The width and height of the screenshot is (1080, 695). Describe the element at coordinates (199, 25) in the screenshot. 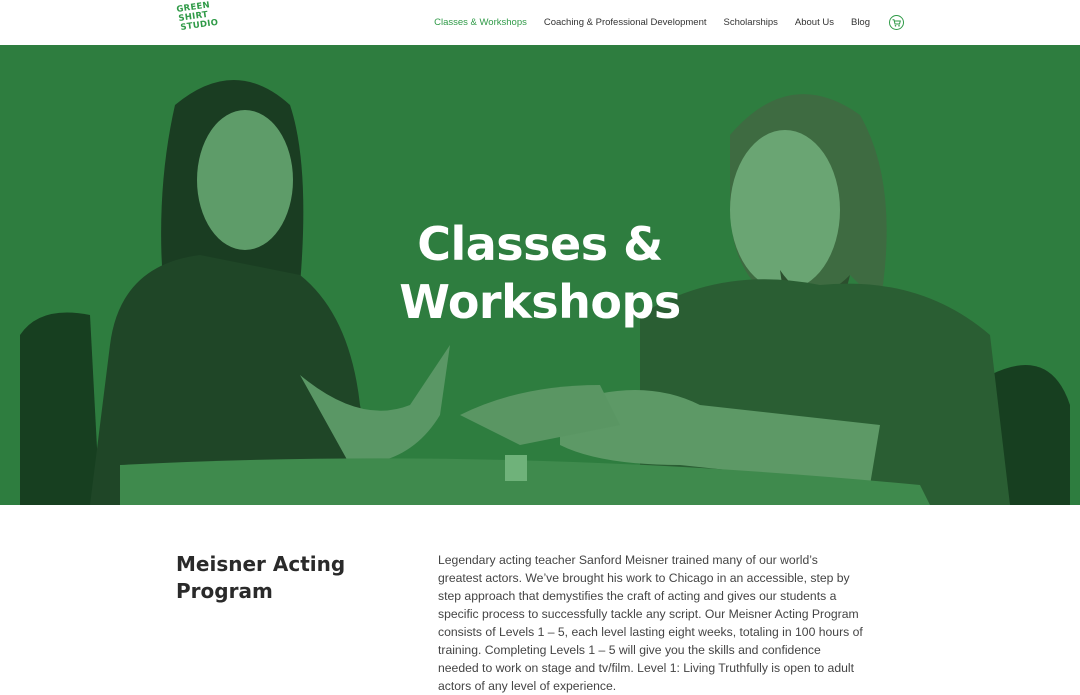

I see `logo-line-3: STUDIO` at that location.